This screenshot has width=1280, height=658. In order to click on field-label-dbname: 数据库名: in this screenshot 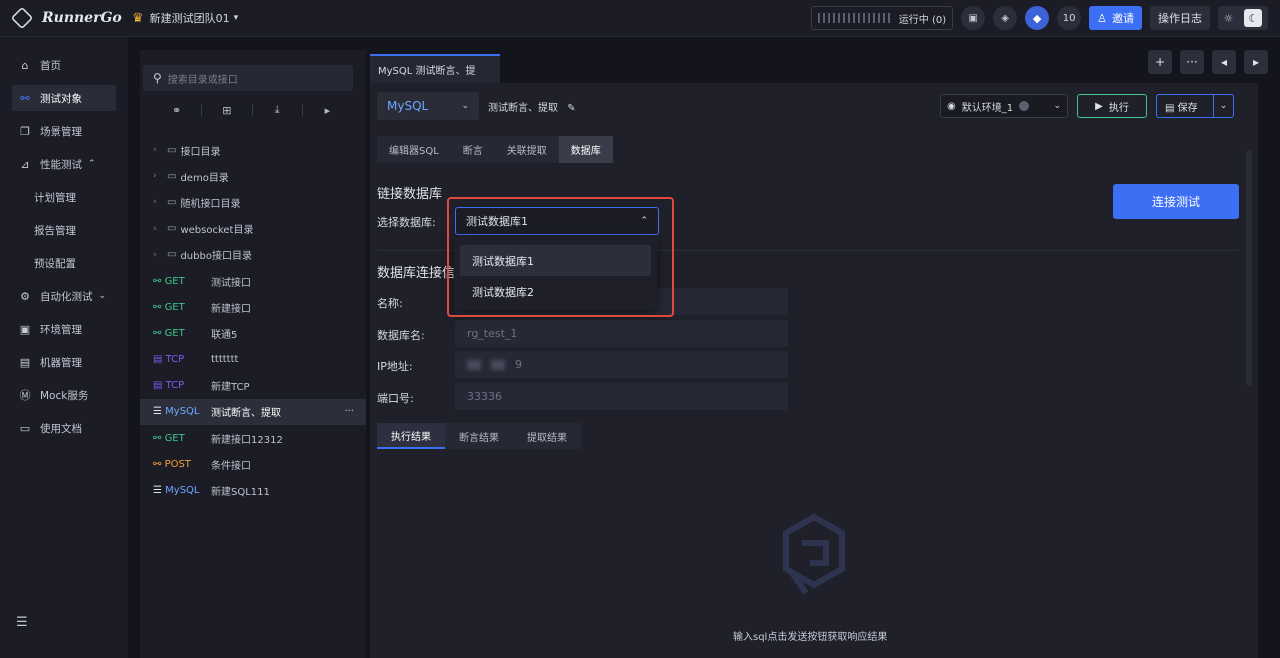, I will do `click(401, 335)`.